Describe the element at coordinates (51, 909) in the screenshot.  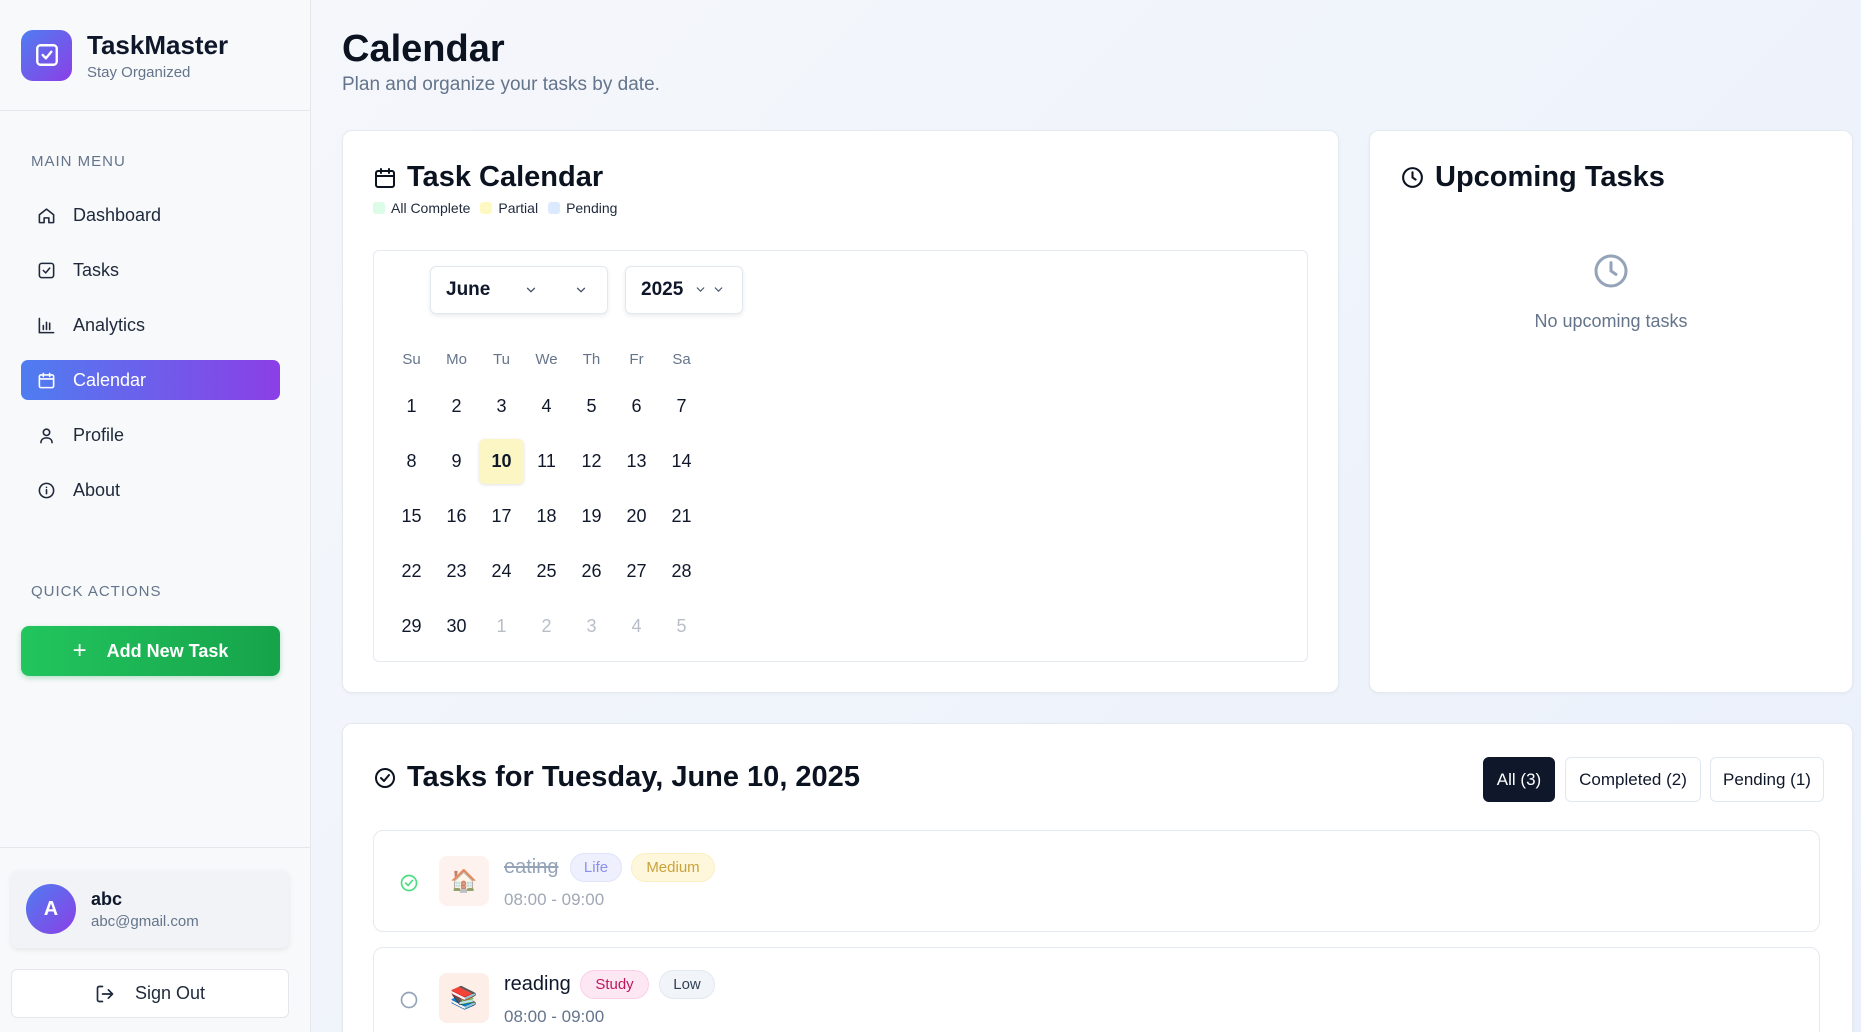
I see `avatar: A` at that location.